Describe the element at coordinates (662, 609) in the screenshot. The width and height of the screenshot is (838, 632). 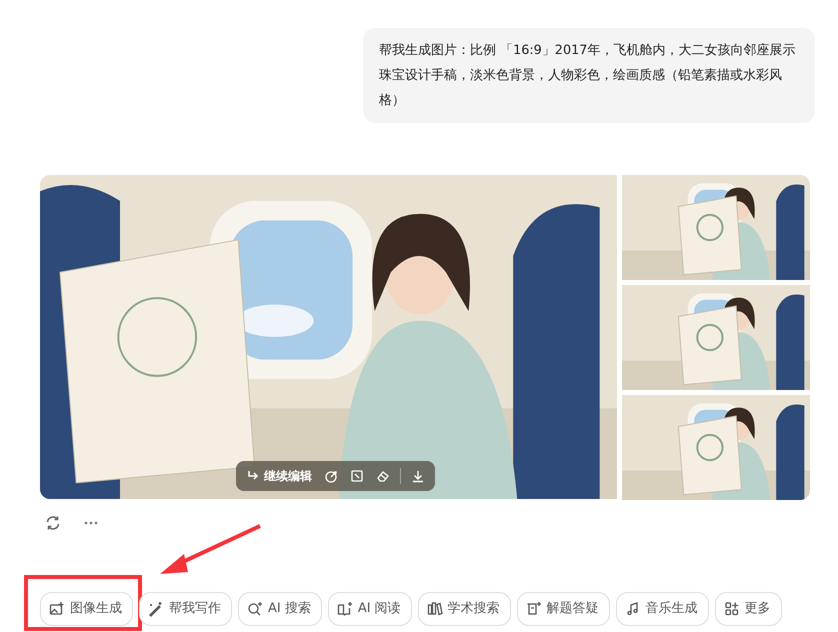
I see `shortcut-chip: 音乐生成` at that location.